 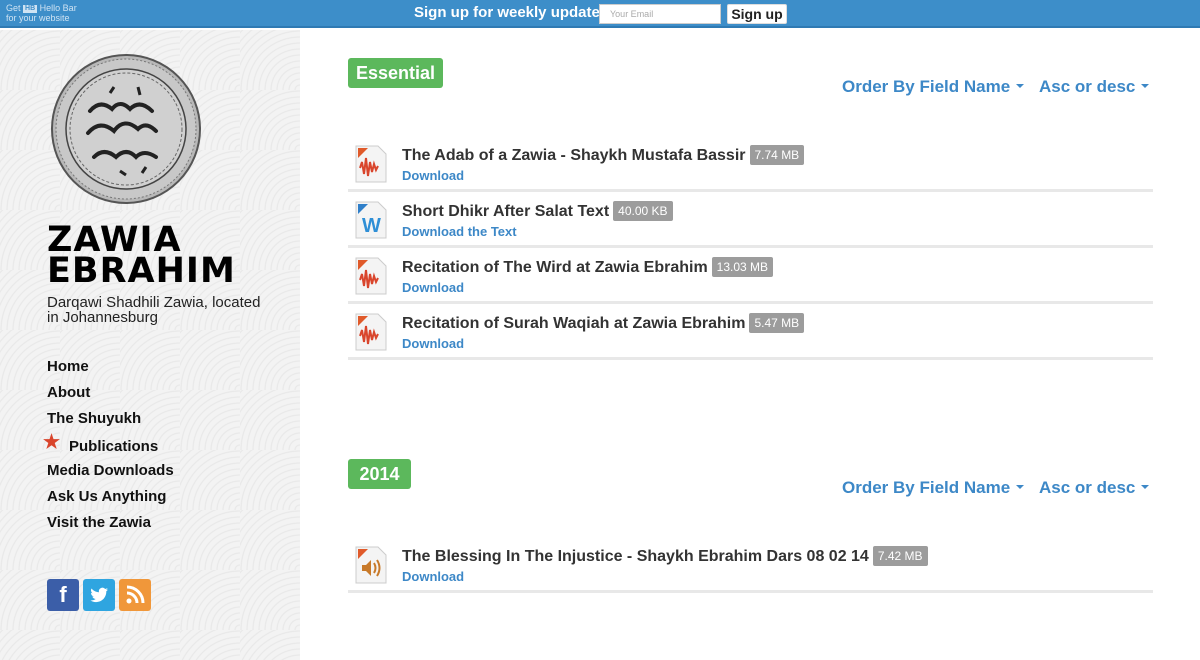 What do you see at coordinates (643, 211) in the screenshot?
I see `file-size-badge: 40.00 KB` at bounding box center [643, 211].